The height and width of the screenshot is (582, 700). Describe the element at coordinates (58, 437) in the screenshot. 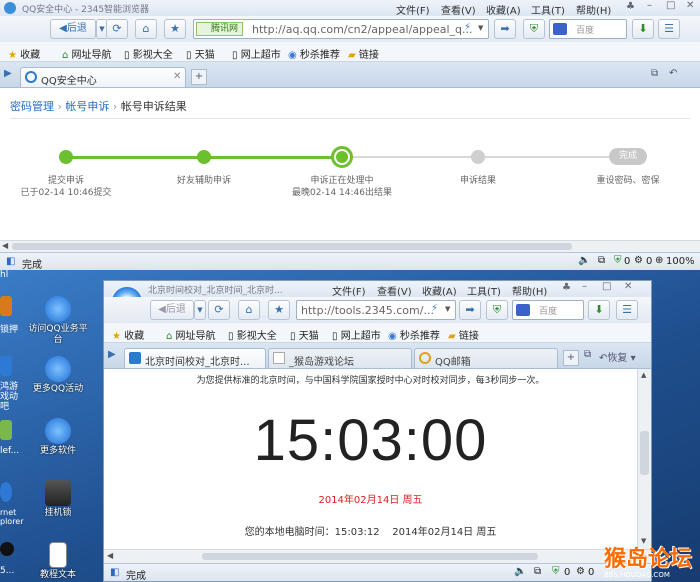

I see `desktop-icon-more-software: 更多软件` at that location.